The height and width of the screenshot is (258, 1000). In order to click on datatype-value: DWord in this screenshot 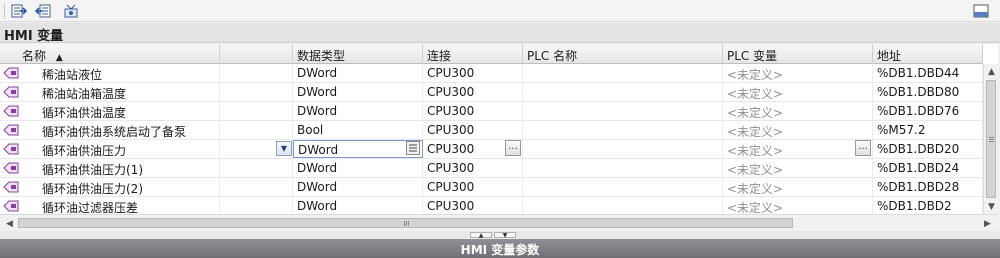, I will do `click(318, 150)`.